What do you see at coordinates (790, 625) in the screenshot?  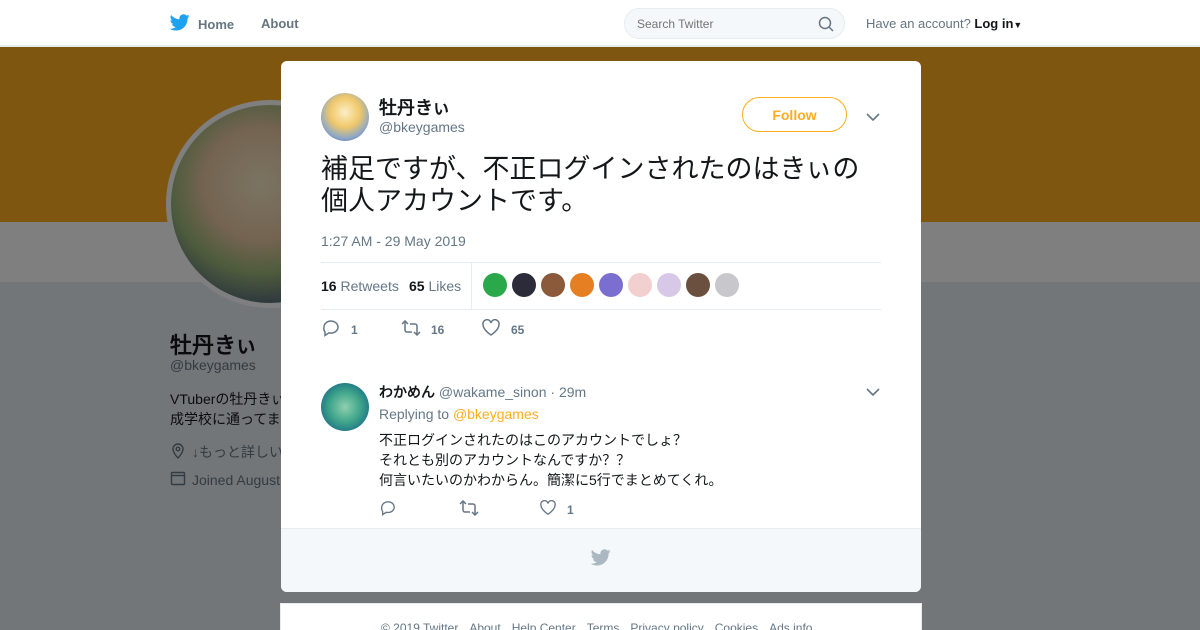 I see `footer-link-ads: Ads info` at bounding box center [790, 625].